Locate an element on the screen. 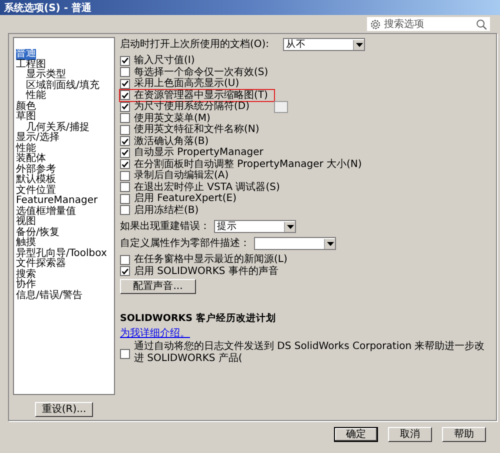  tree-item: 搜索 is located at coordinates (65, 275).